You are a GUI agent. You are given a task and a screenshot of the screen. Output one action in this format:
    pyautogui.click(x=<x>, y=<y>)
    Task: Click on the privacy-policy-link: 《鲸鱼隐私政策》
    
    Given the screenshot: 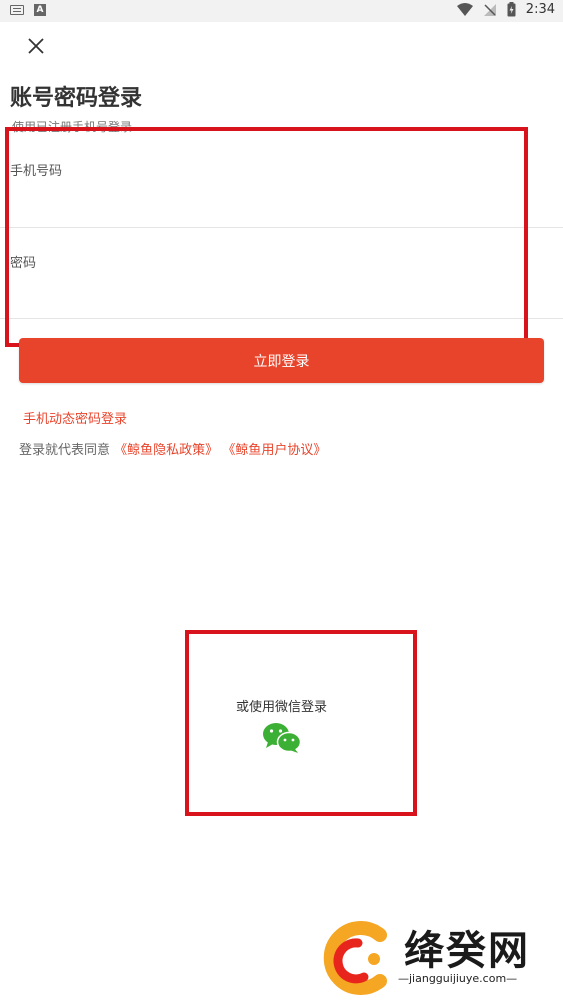 What is the action you would take?
    pyautogui.click(x=166, y=450)
    